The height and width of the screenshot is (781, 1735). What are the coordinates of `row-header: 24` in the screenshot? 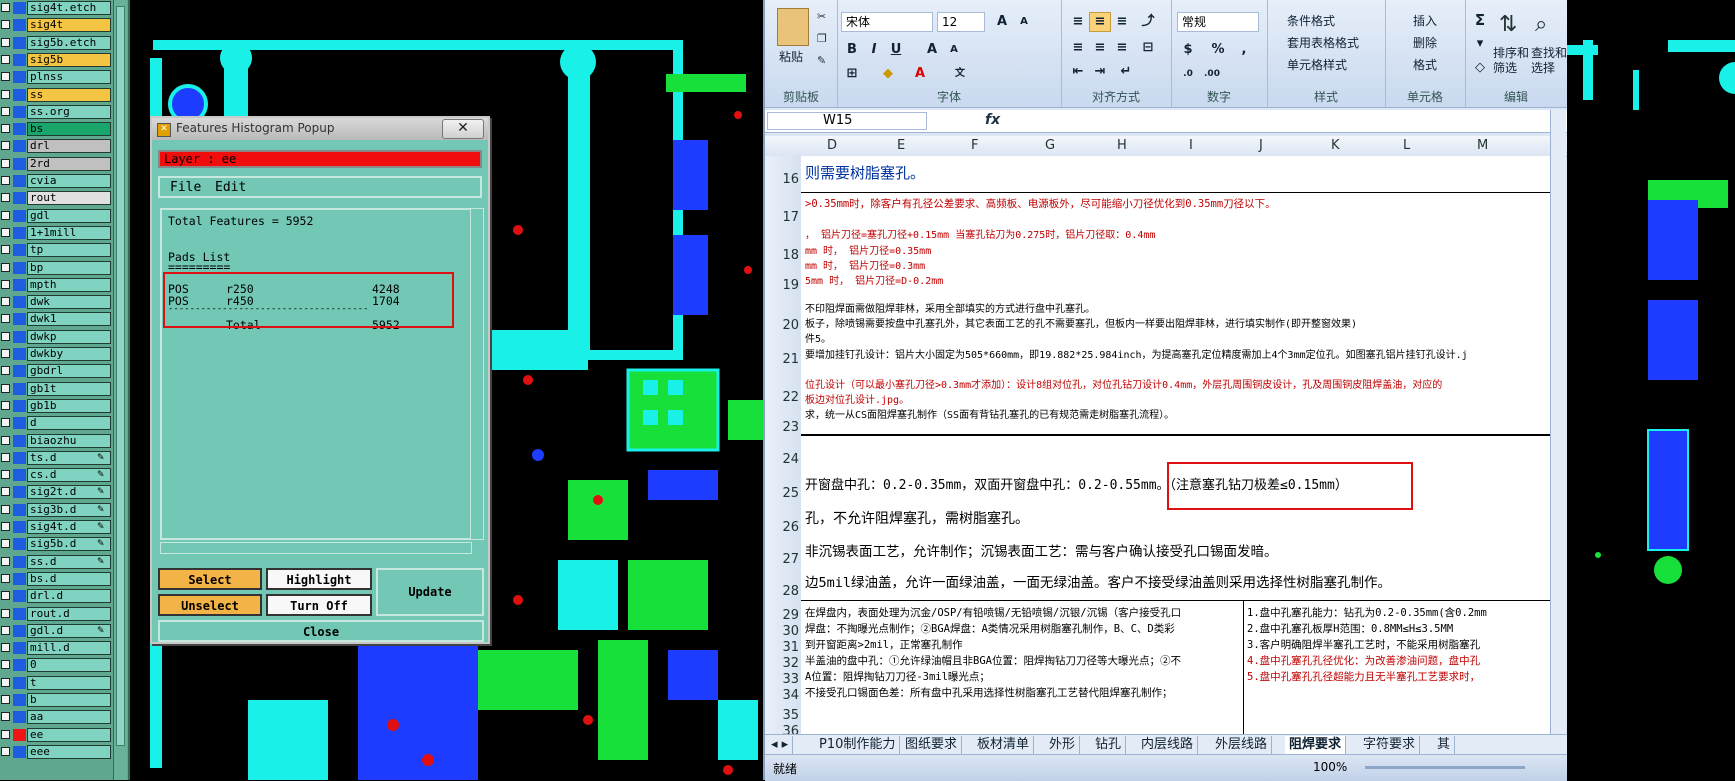 It's located at (782, 459).